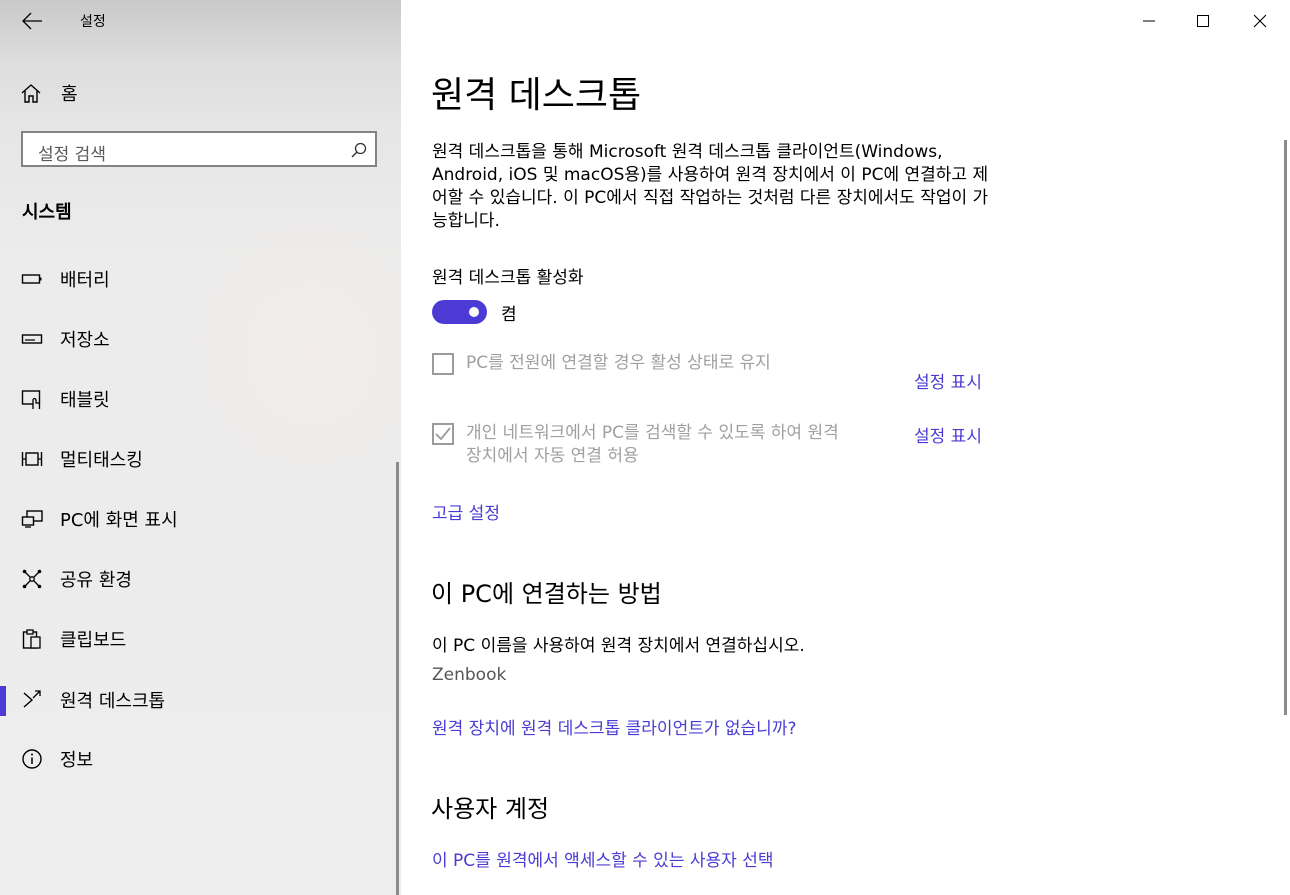 The height and width of the screenshot is (895, 1290). I want to click on project-icon, so click(32, 519).